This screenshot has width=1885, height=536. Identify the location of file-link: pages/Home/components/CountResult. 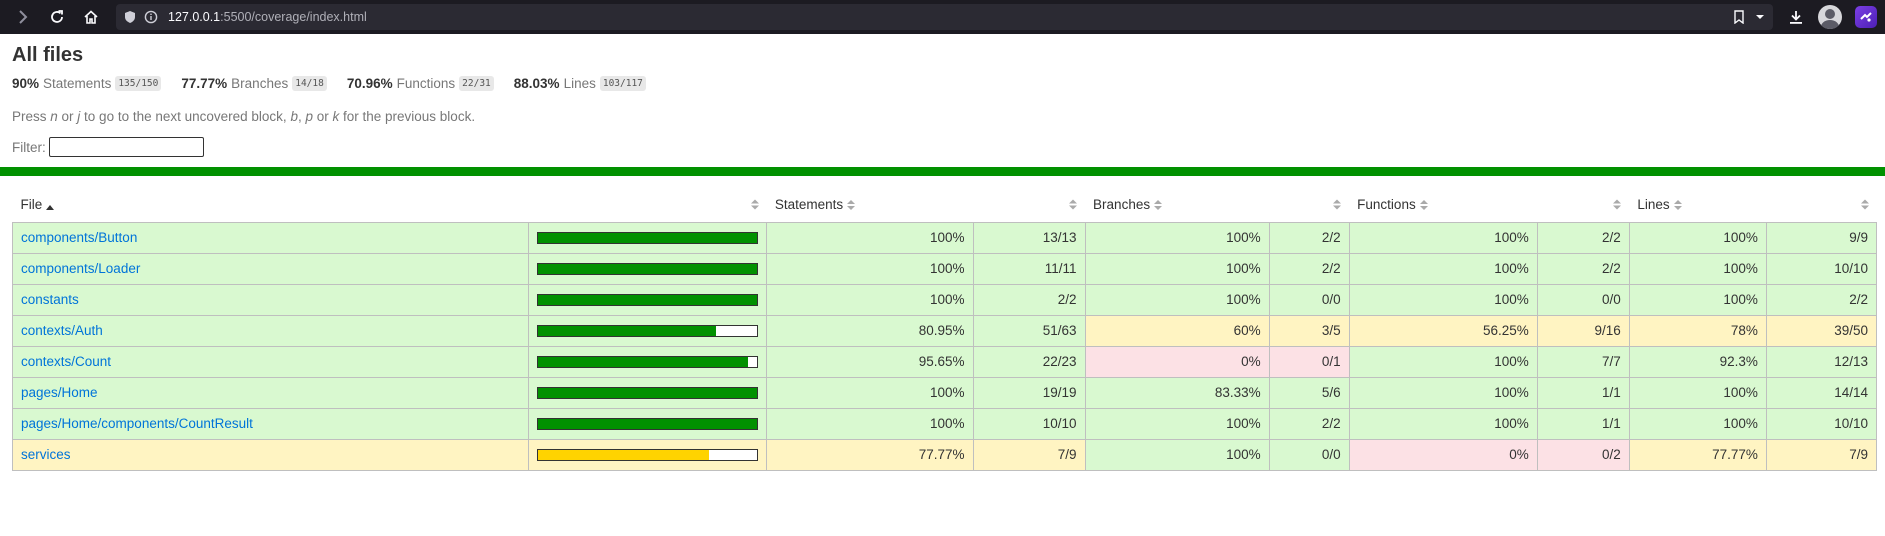
(137, 423).